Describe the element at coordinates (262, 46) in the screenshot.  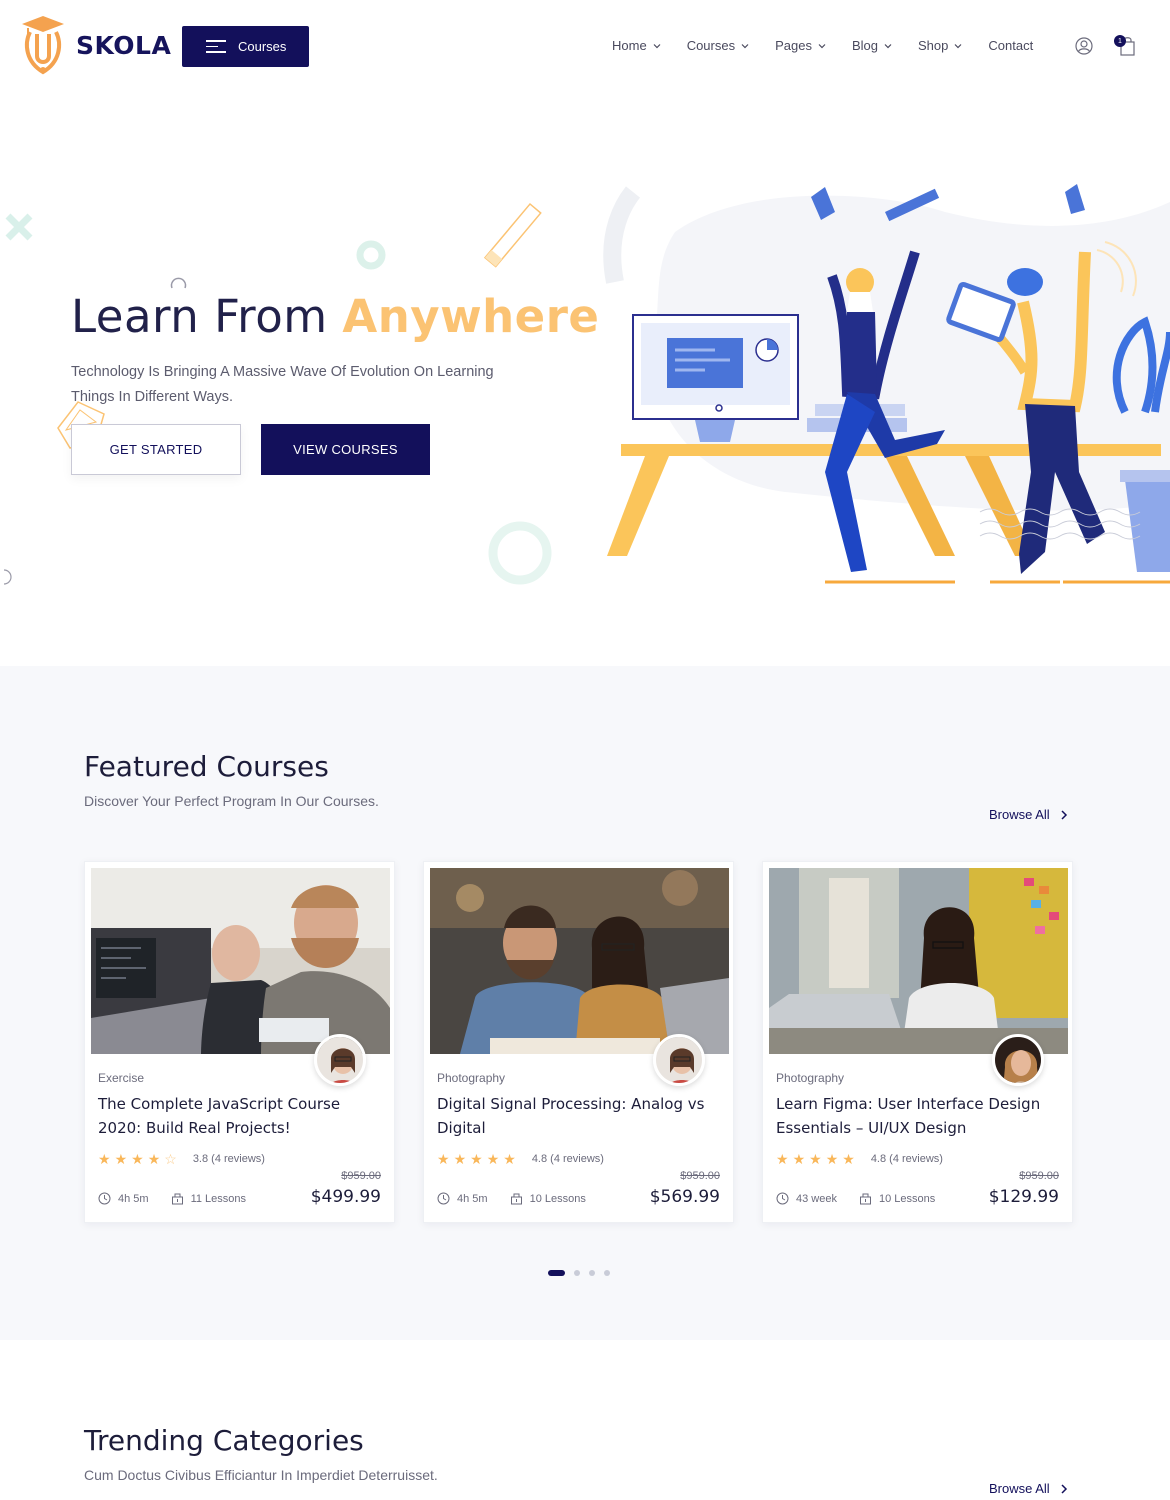
I see `categories-button-label: Courses` at that location.